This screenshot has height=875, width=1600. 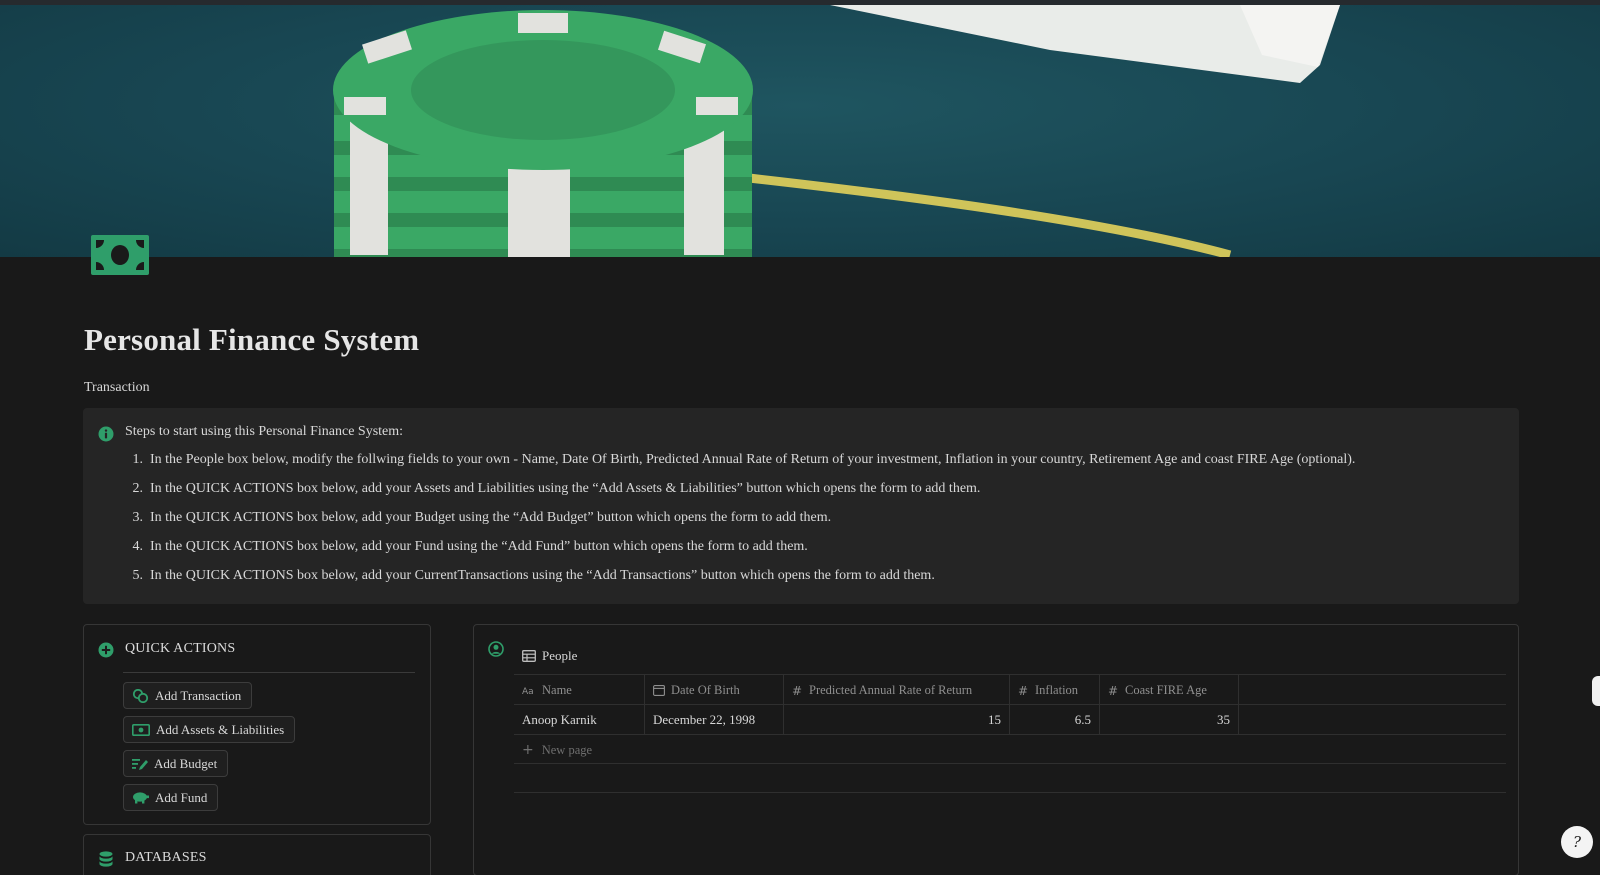 What do you see at coordinates (251, 340) in the screenshot?
I see `page-title: Personal Finance System` at bounding box center [251, 340].